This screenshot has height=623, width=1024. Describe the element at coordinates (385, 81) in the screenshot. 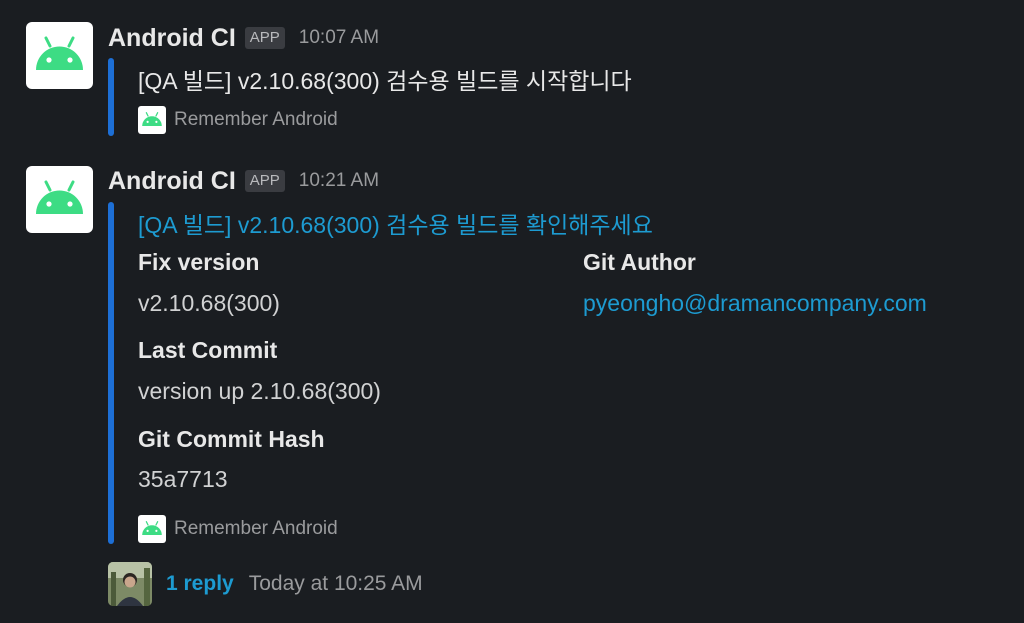

I see `message-text: [QA 빌드] v2.10.68(300) 검수용 빌드를 시작합니다` at that location.